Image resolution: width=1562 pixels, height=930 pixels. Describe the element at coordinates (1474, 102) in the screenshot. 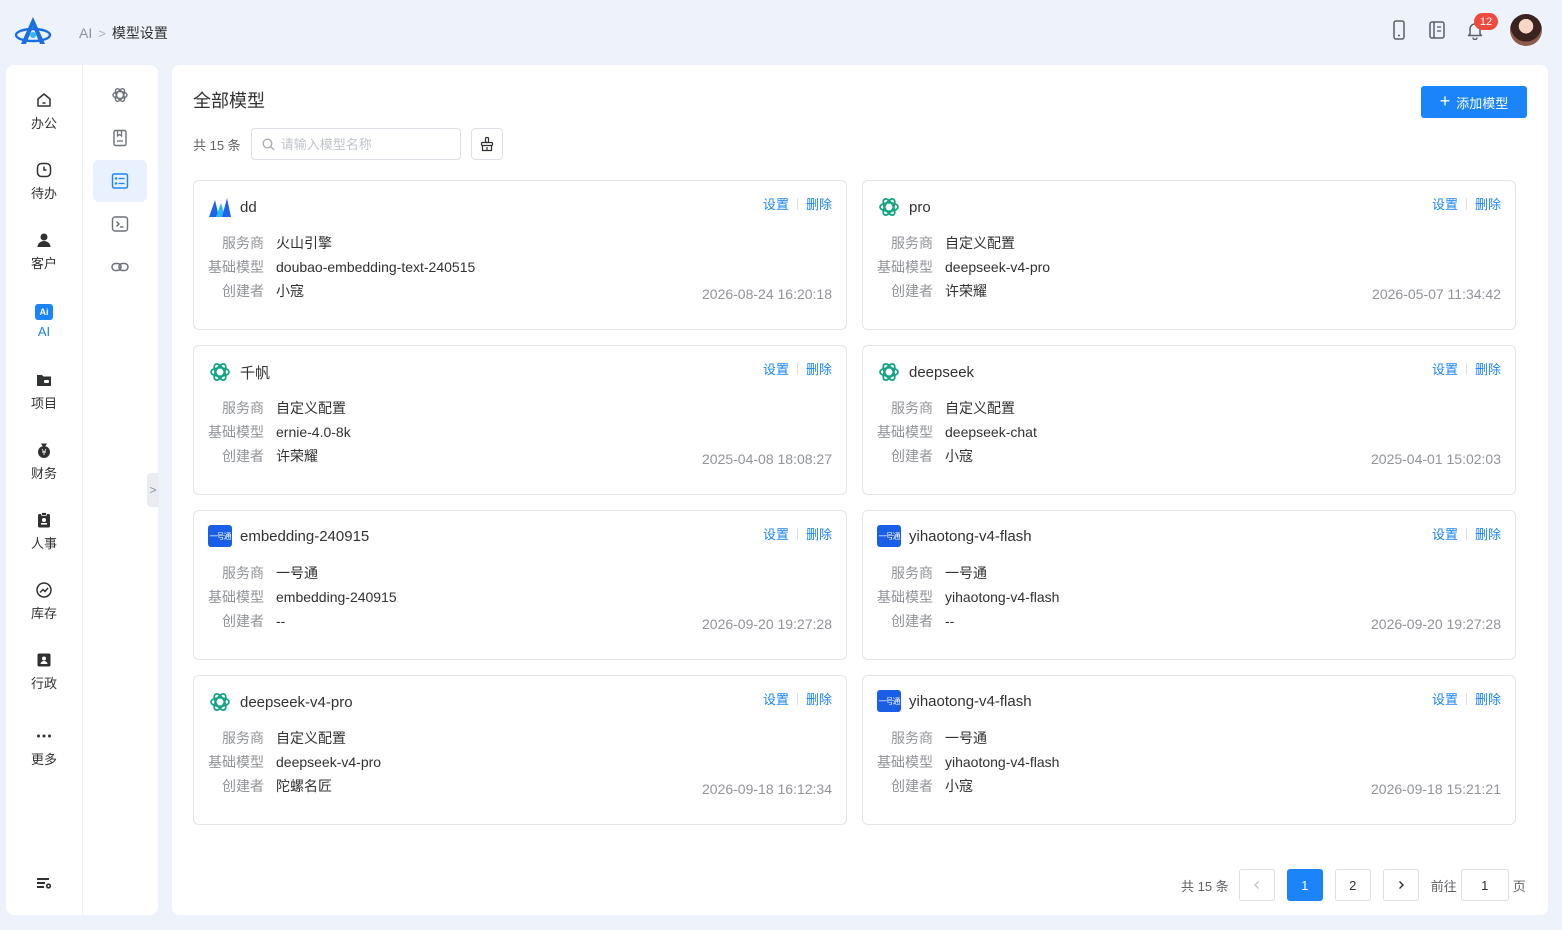

I see `add-model-button: + 添加模型` at that location.